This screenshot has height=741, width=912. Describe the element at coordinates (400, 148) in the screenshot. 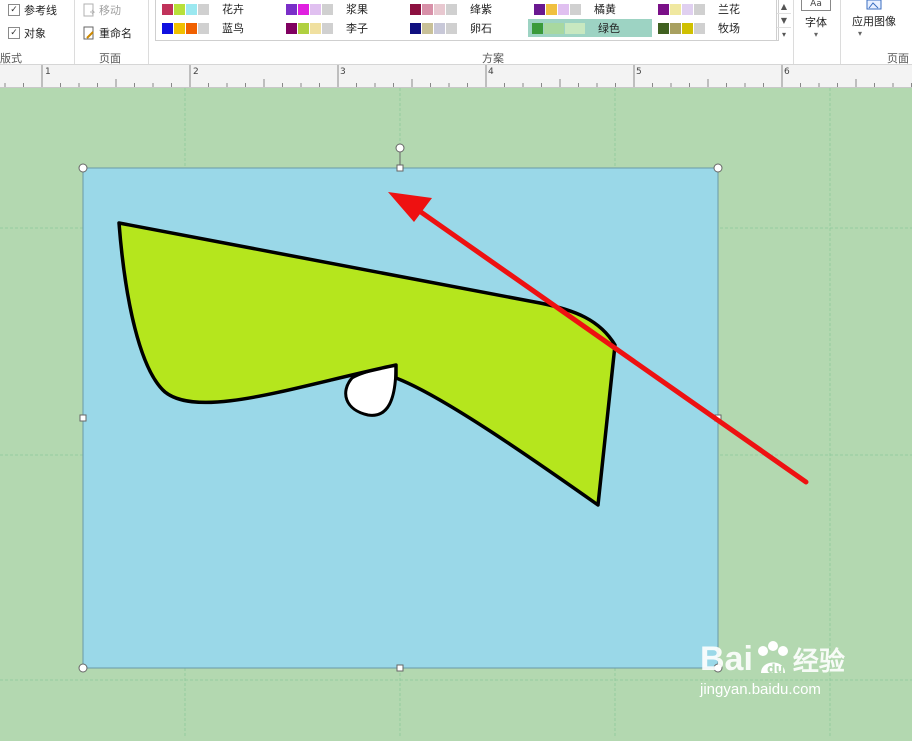

I see `rotation-handle` at that location.